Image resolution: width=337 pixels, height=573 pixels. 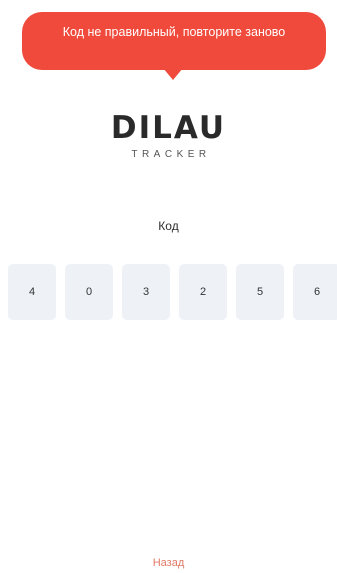 What do you see at coordinates (260, 292) in the screenshot?
I see `code-digit-5: 5` at bounding box center [260, 292].